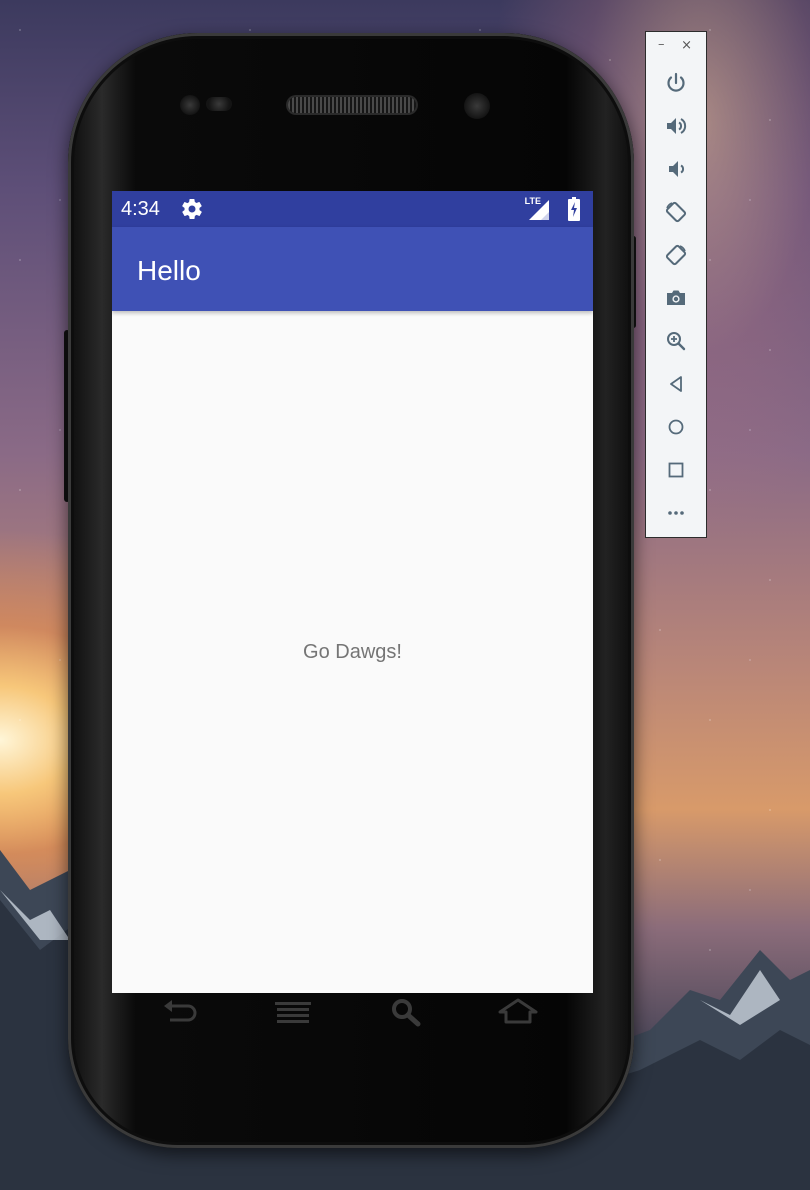  Describe the element at coordinates (408, 1012) in the screenshot. I see `search-icon` at that location.